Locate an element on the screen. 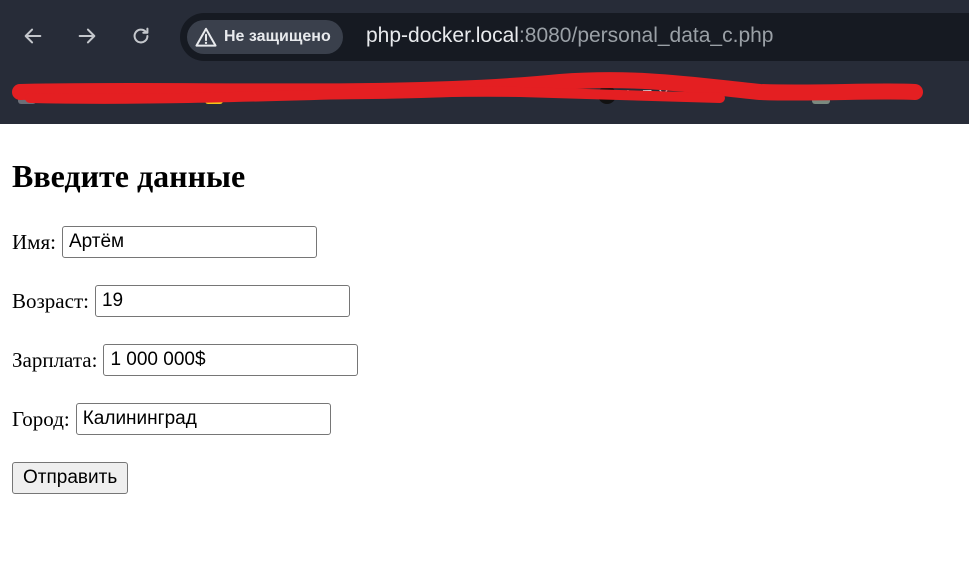 Image resolution: width=969 pixels, height=571 pixels. reload-icon is located at coordinates (141, 35).